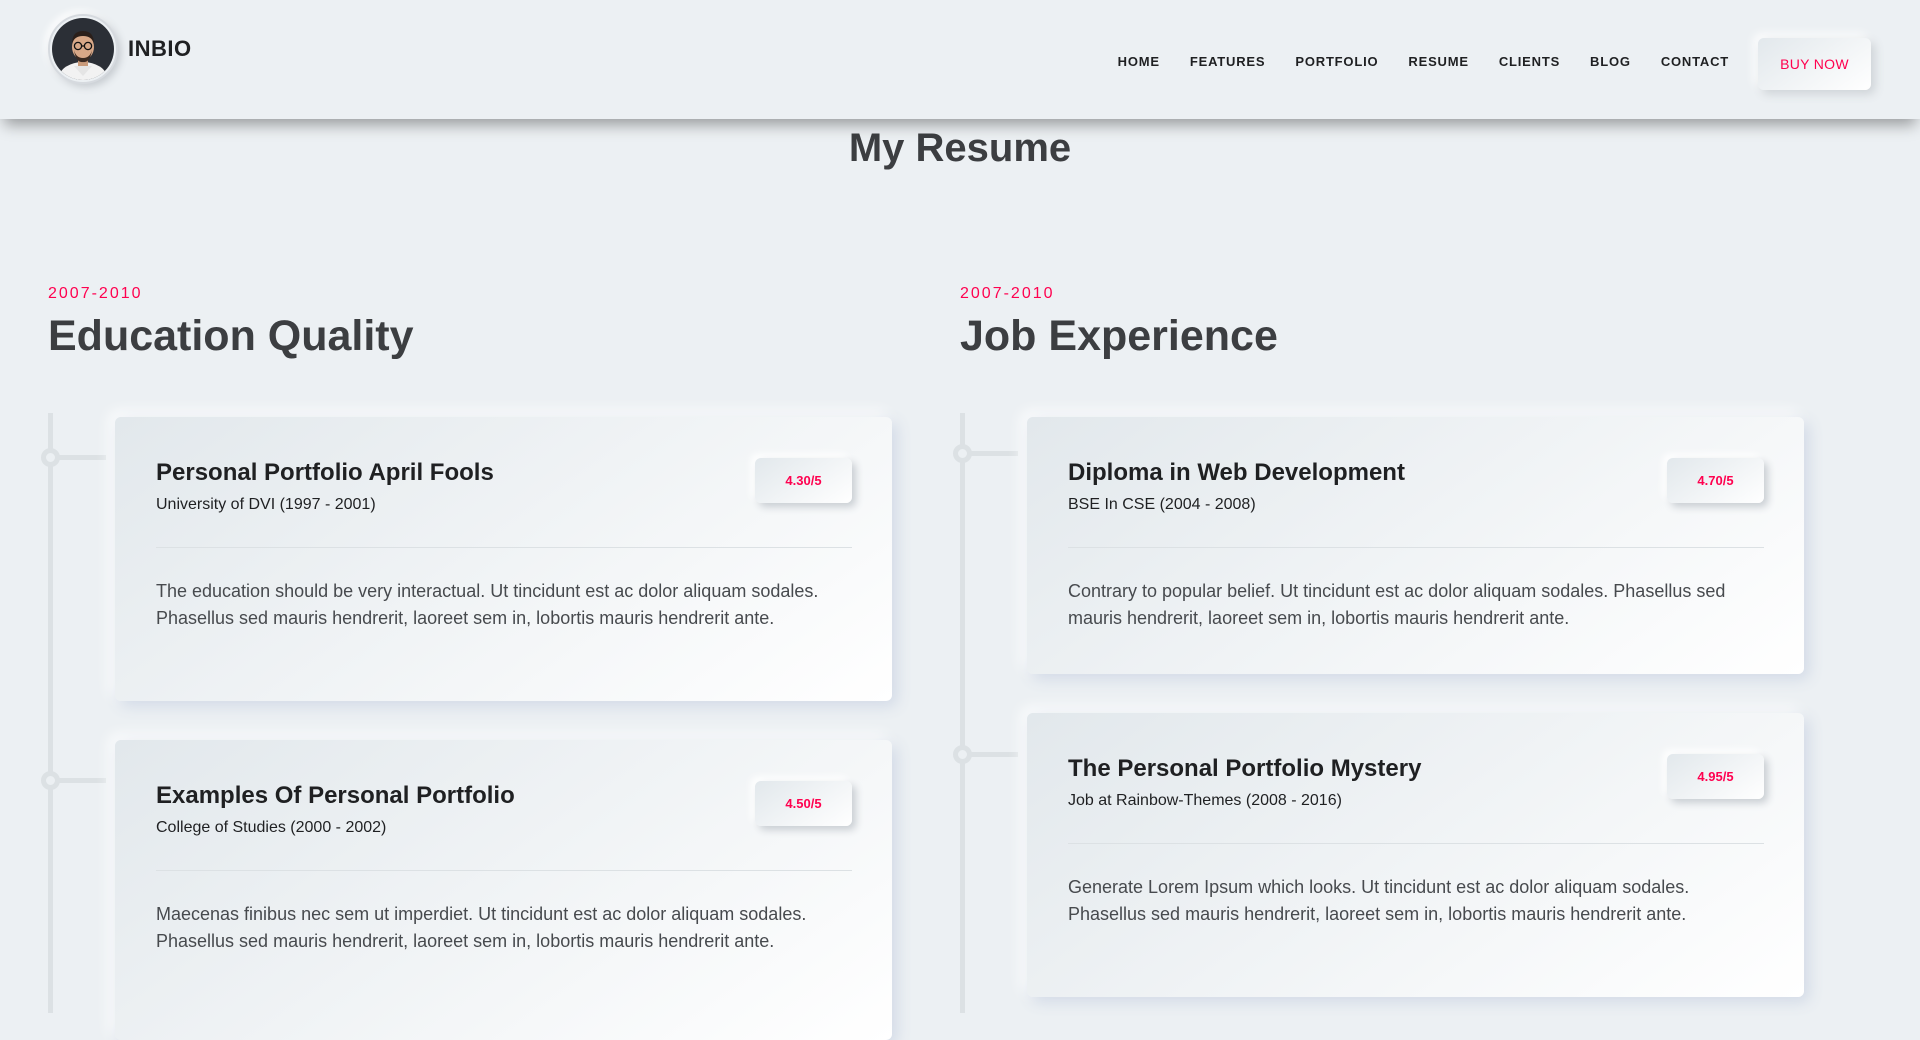 The image size is (1920, 1040). Describe the element at coordinates (231, 336) in the screenshot. I see `education-title: Education Quality` at that location.